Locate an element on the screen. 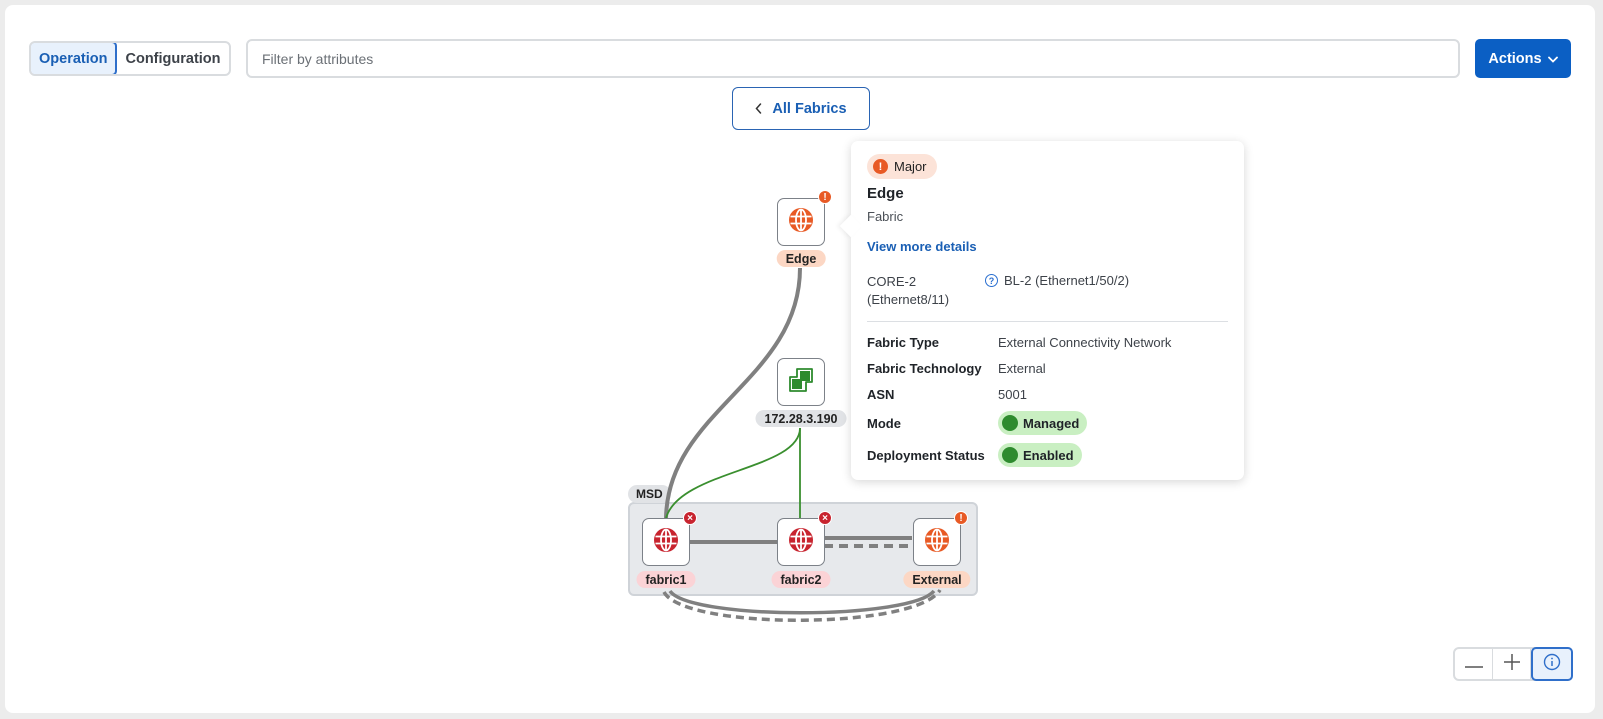 The image size is (1603, 719). property-key: Fabric Type is located at coordinates (903, 342).